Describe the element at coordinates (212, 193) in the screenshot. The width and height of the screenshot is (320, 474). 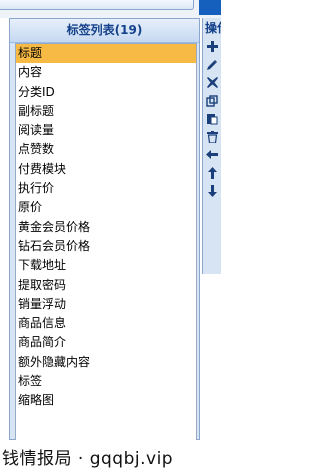
I see `arrow-down-icon` at that location.